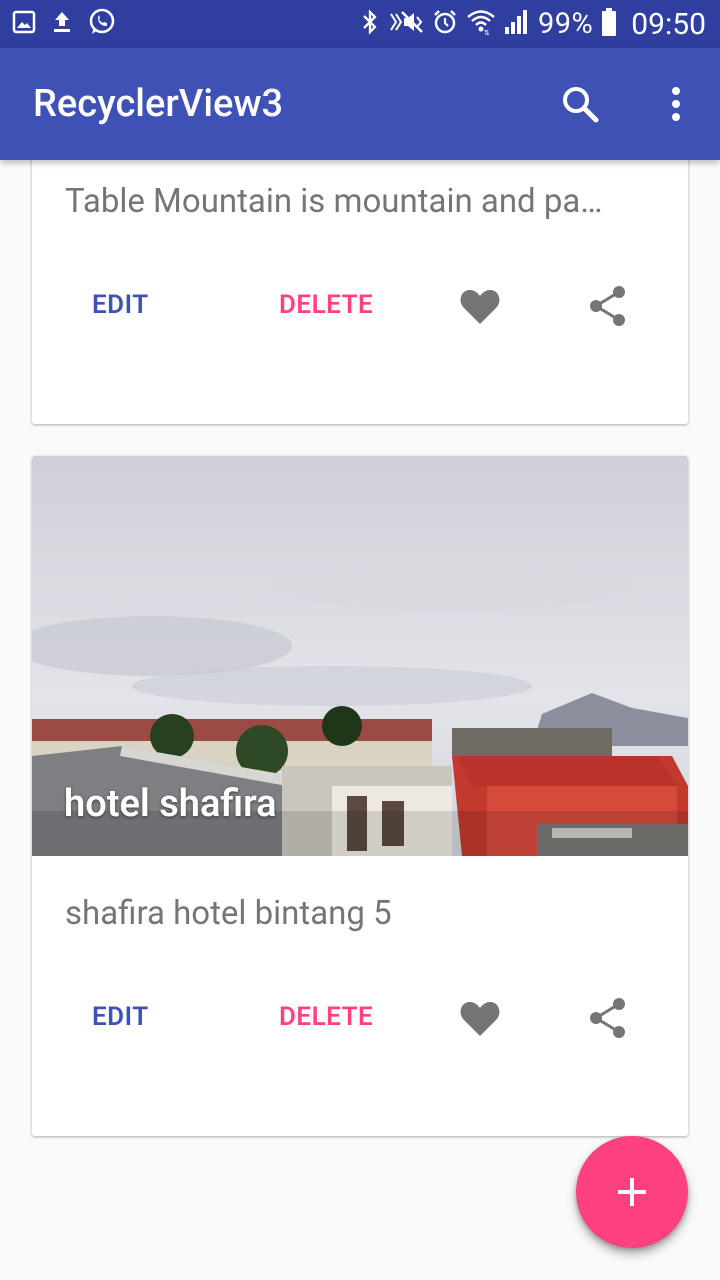 This screenshot has width=720, height=1280. I want to click on search-icon, so click(581, 105).